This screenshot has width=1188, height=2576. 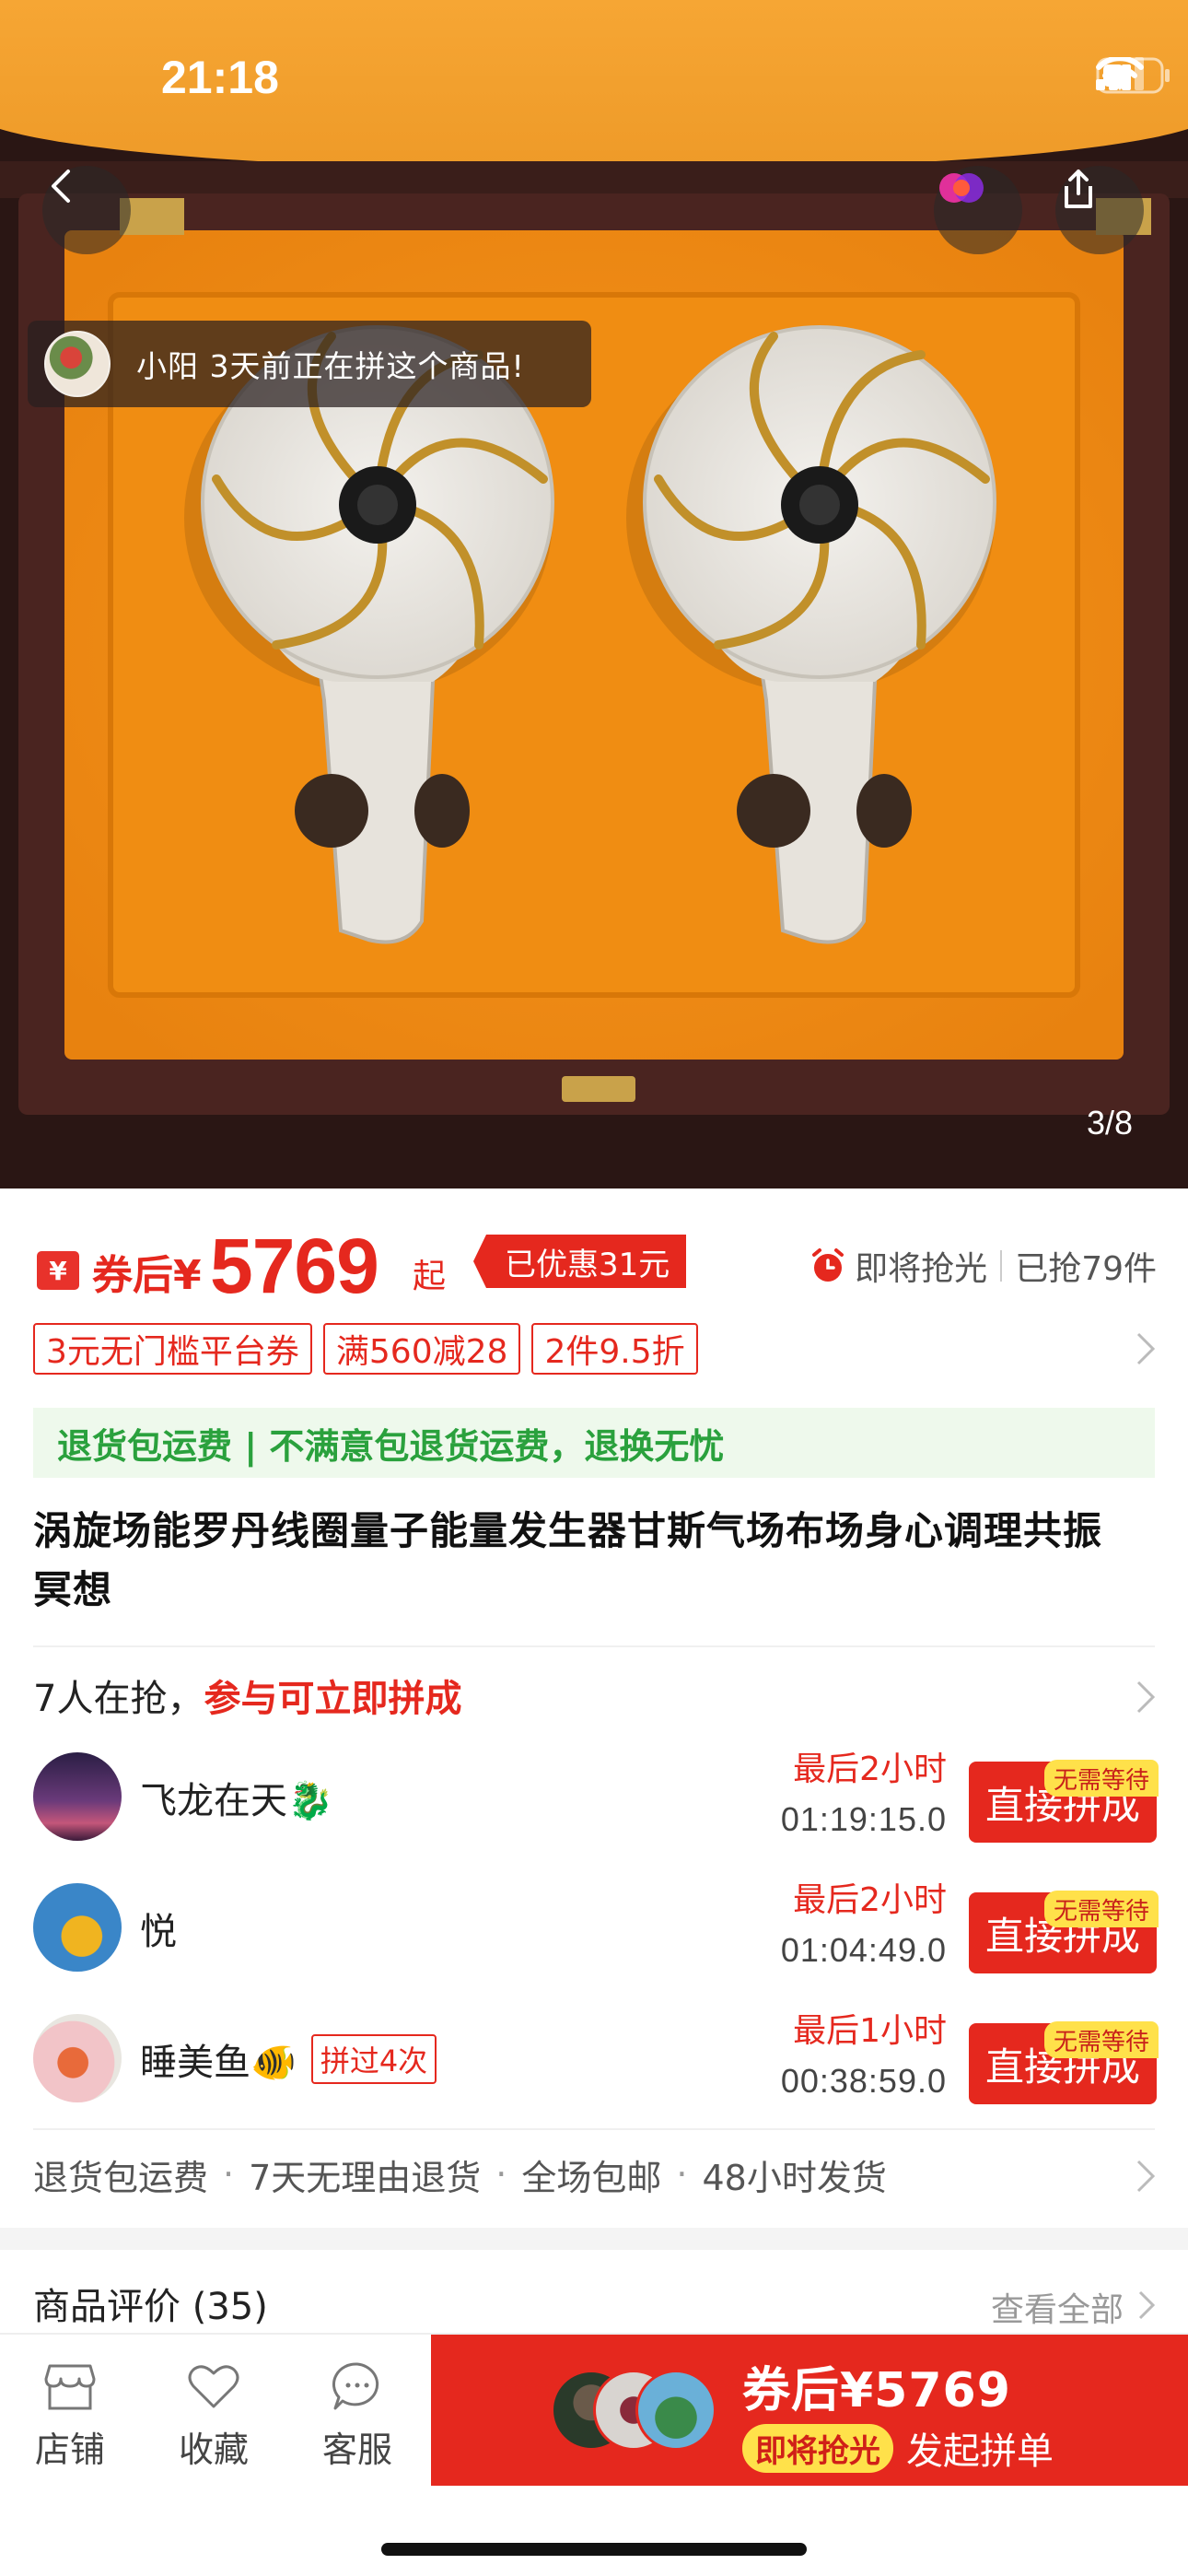 What do you see at coordinates (158, 1932) in the screenshot?
I see `group-member-name: 悦` at bounding box center [158, 1932].